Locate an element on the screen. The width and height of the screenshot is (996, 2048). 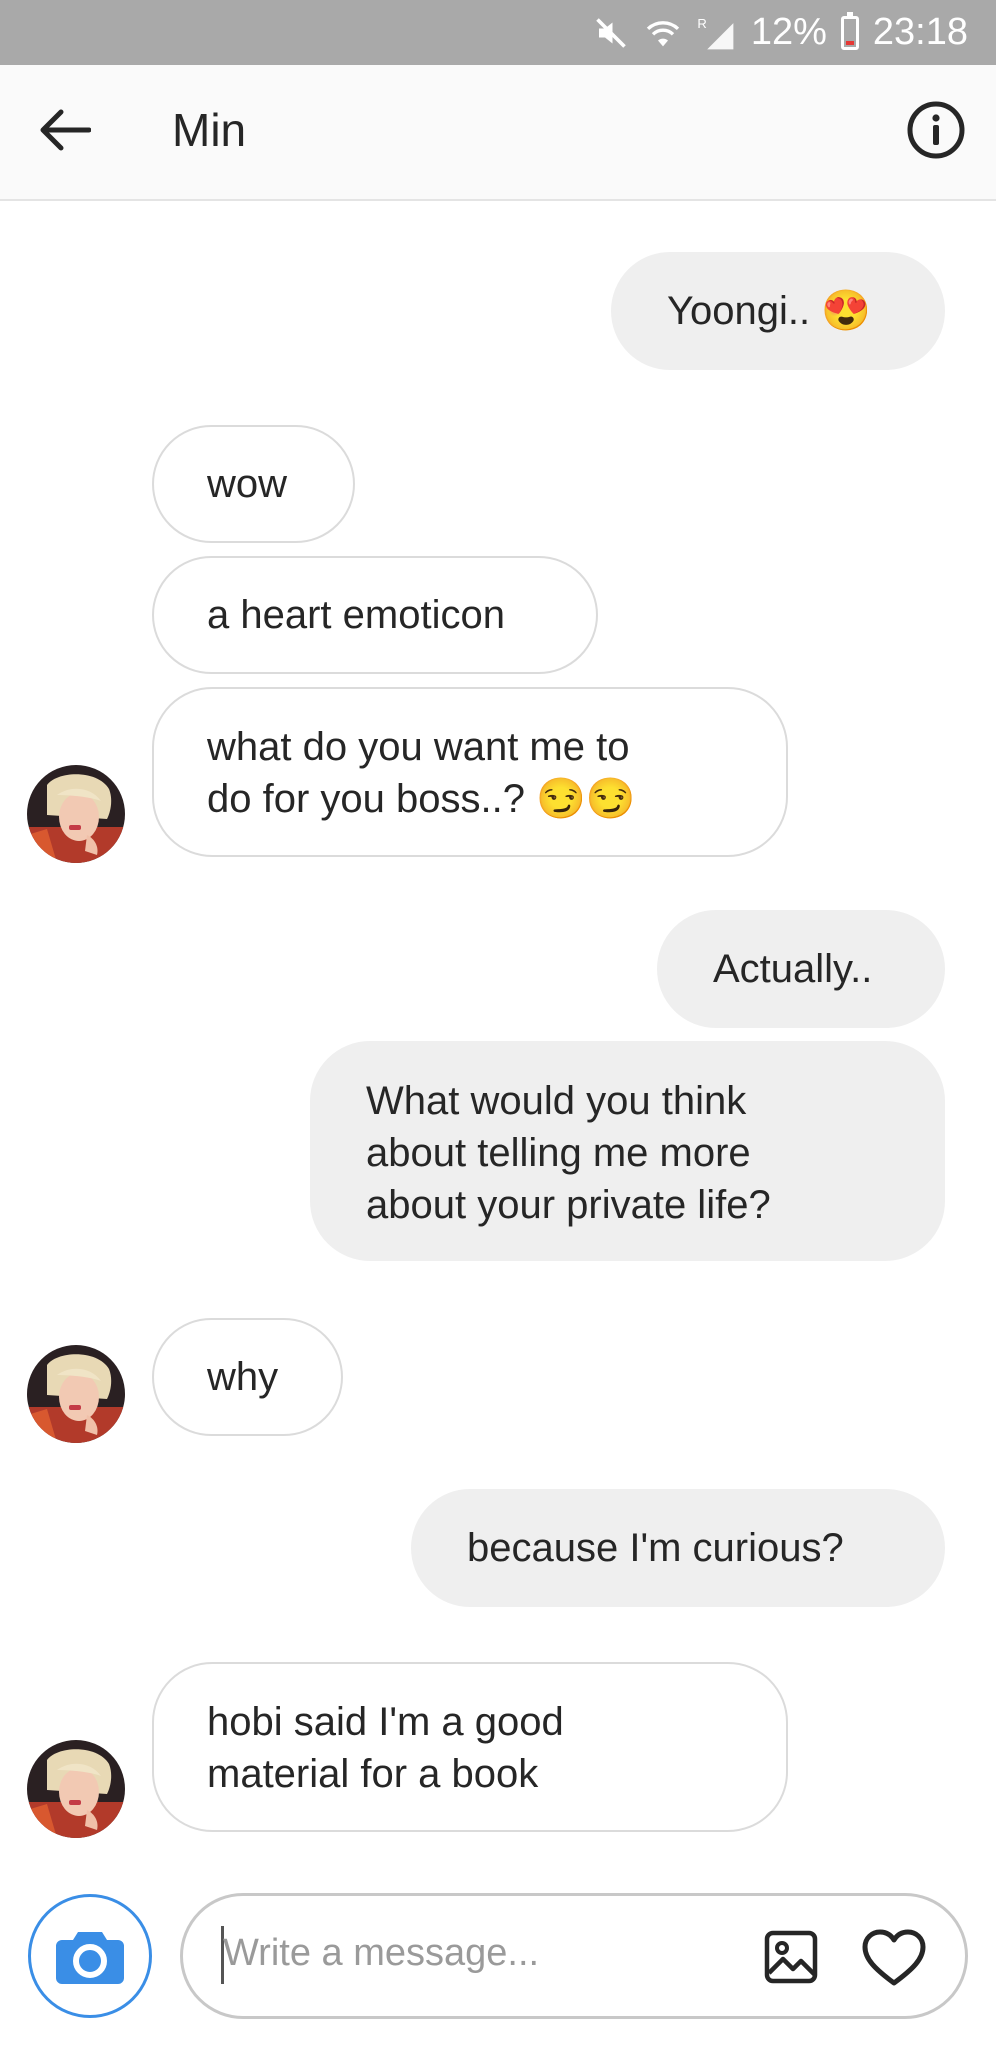
heart-icon is located at coordinates (894, 1957).